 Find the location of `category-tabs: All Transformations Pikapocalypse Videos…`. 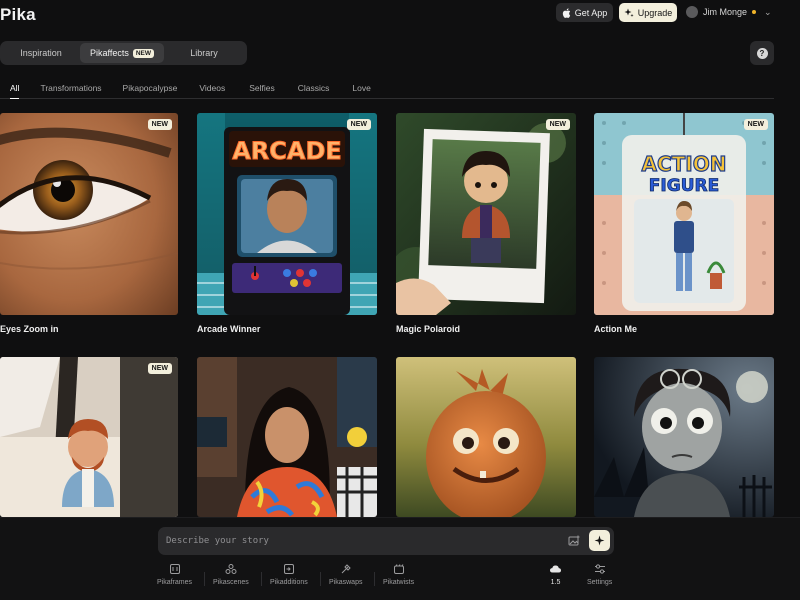

category-tabs: All Transformations Pikapocalypse Videos… is located at coordinates (387, 89).